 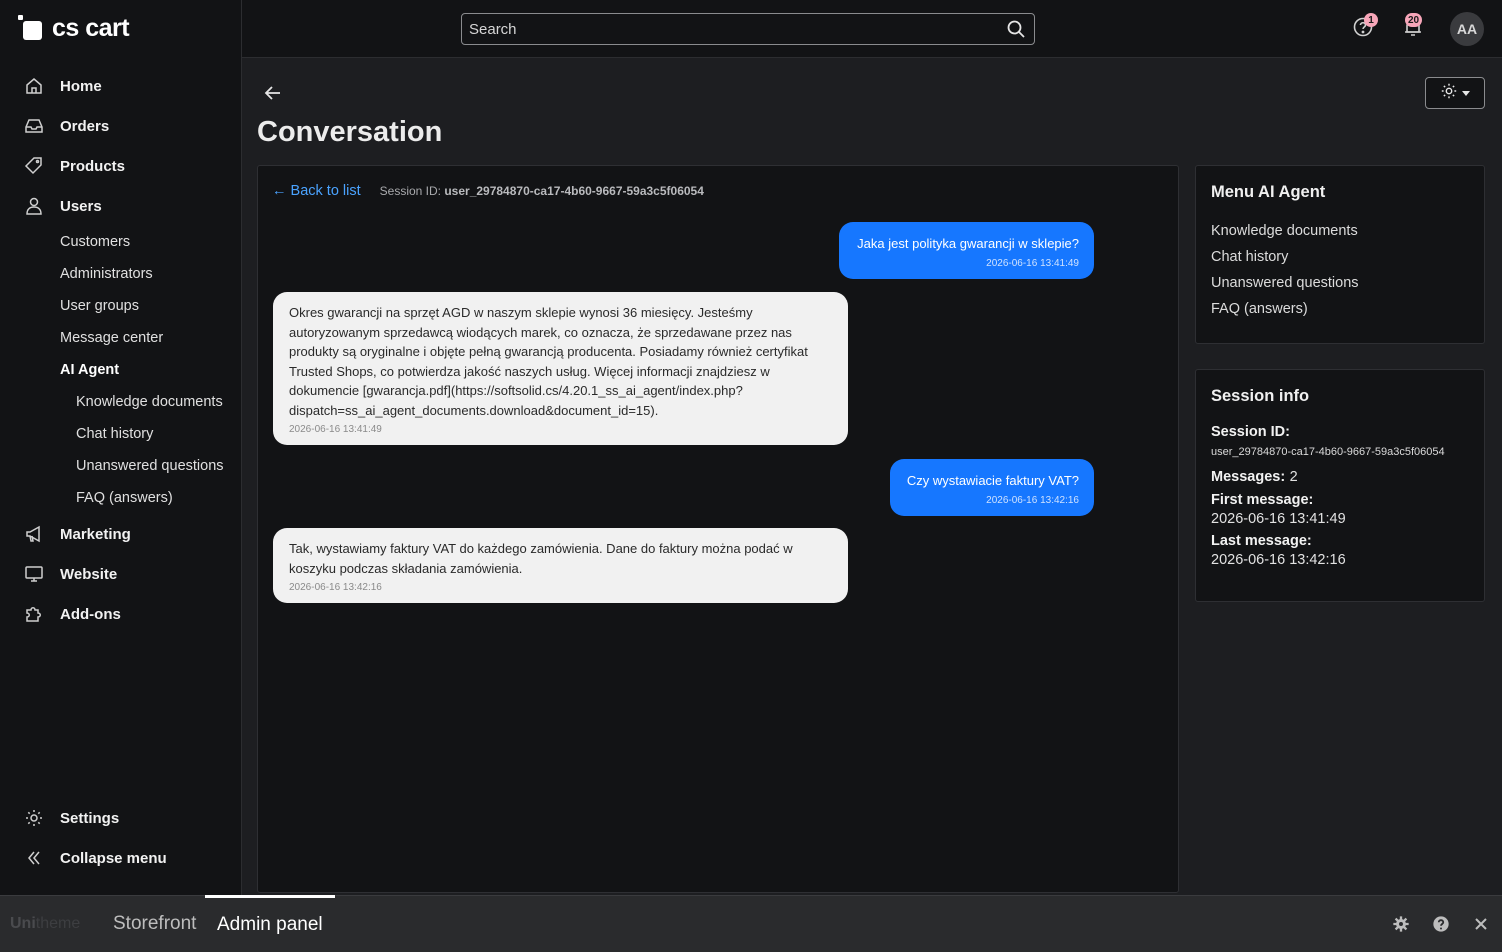 I want to click on inbox-icon, so click(x=34, y=126).